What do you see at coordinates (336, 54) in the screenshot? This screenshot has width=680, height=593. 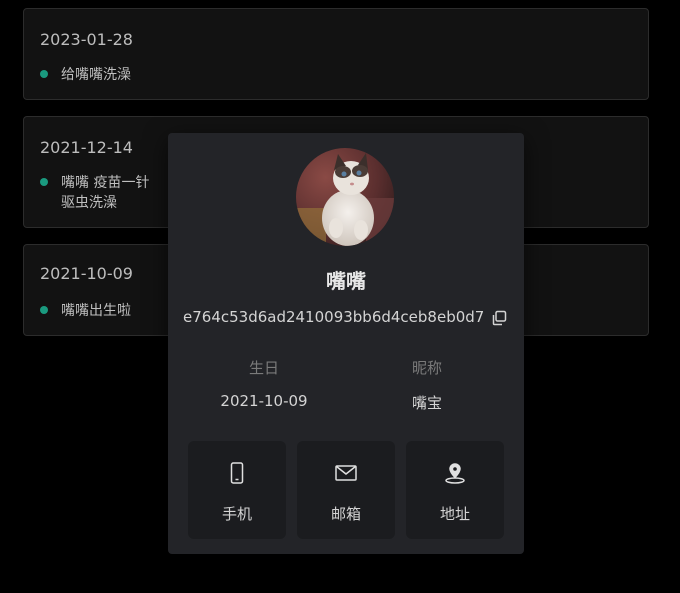 I see `timeline-card: 2023-01-28 给嘴嘴洗澡` at bounding box center [336, 54].